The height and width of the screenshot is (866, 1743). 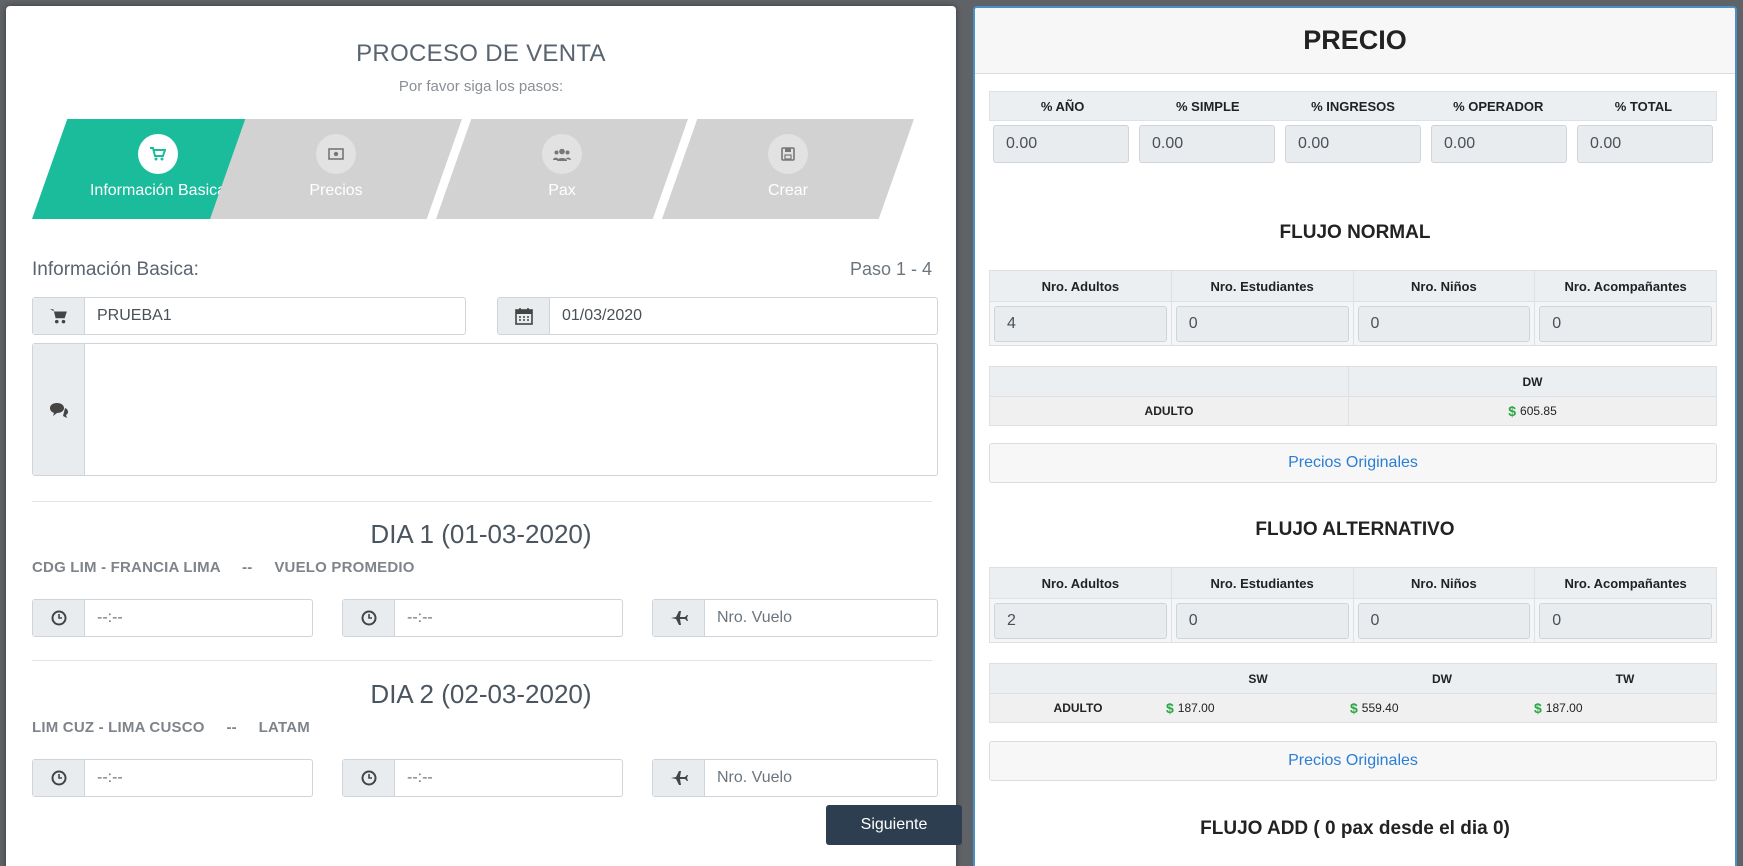 What do you see at coordinates (1258, 678) in the screenshot?
I see `price-header: SW` at bounding box center [1258, 678].